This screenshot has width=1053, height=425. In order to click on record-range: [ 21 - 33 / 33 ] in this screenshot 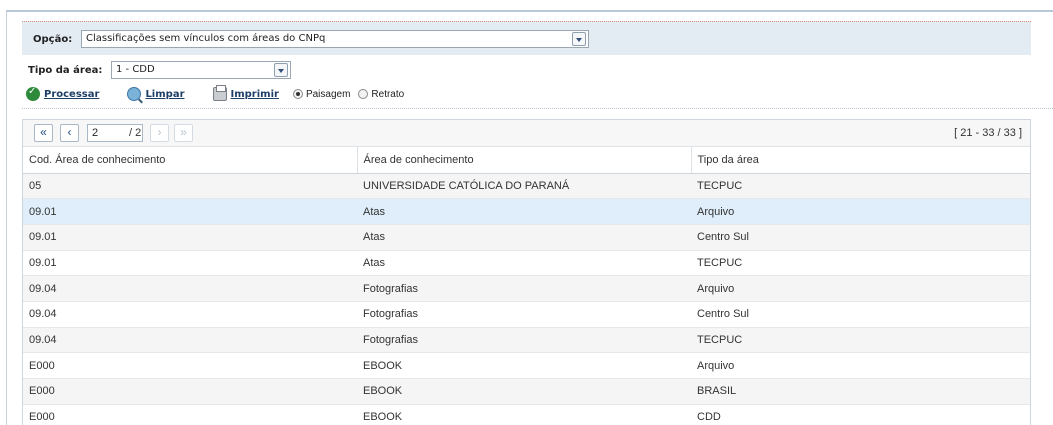, I will do `click(988, 133)`.